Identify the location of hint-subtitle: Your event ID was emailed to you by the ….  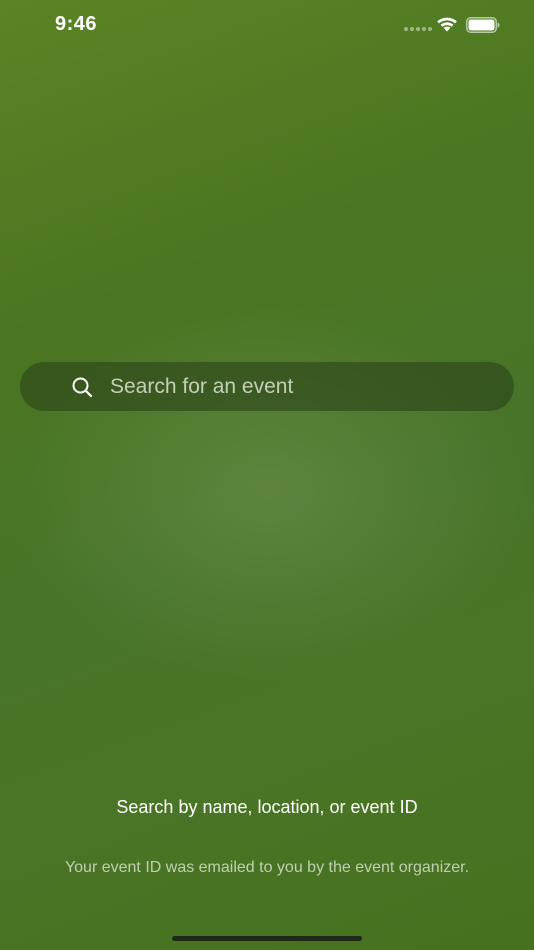
(267, 867).